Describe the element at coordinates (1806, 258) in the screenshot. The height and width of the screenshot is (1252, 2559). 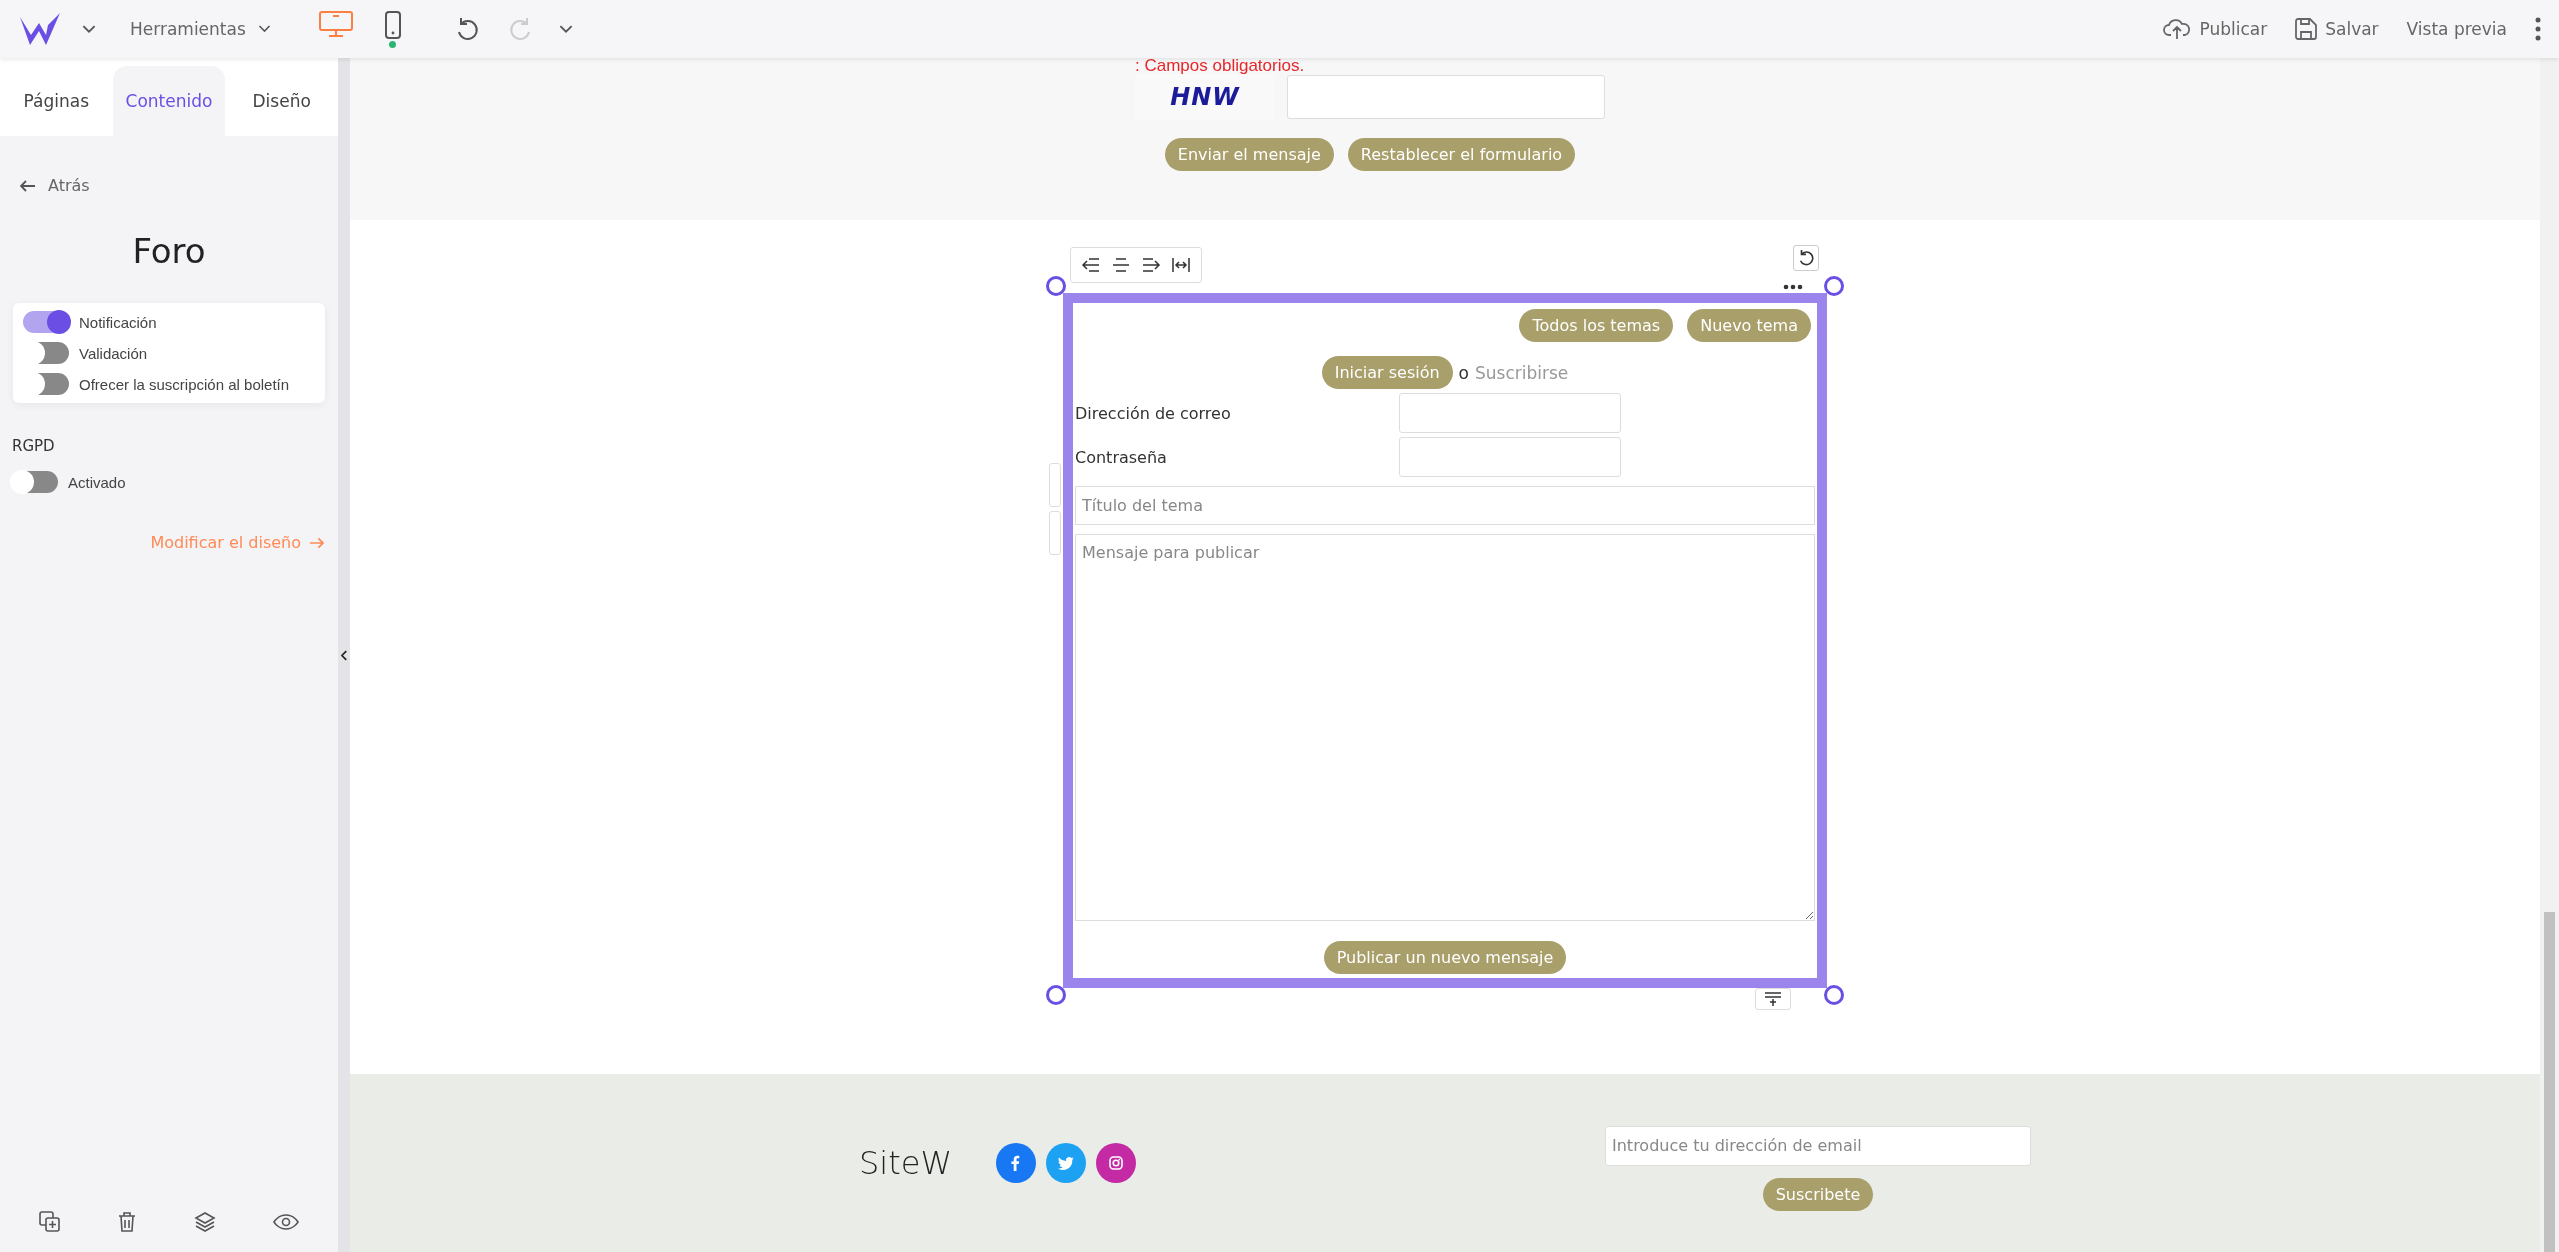
I see `reset-icon` at that location.